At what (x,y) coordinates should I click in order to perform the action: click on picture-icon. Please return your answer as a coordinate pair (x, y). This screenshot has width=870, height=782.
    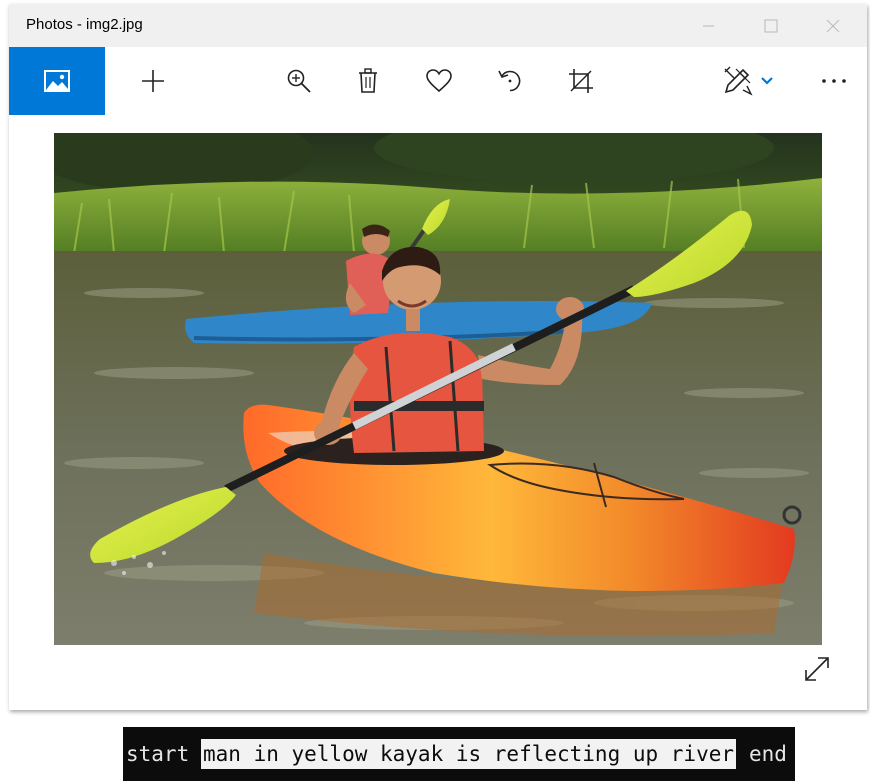
    Looking at the image, I should click on (57, 81).